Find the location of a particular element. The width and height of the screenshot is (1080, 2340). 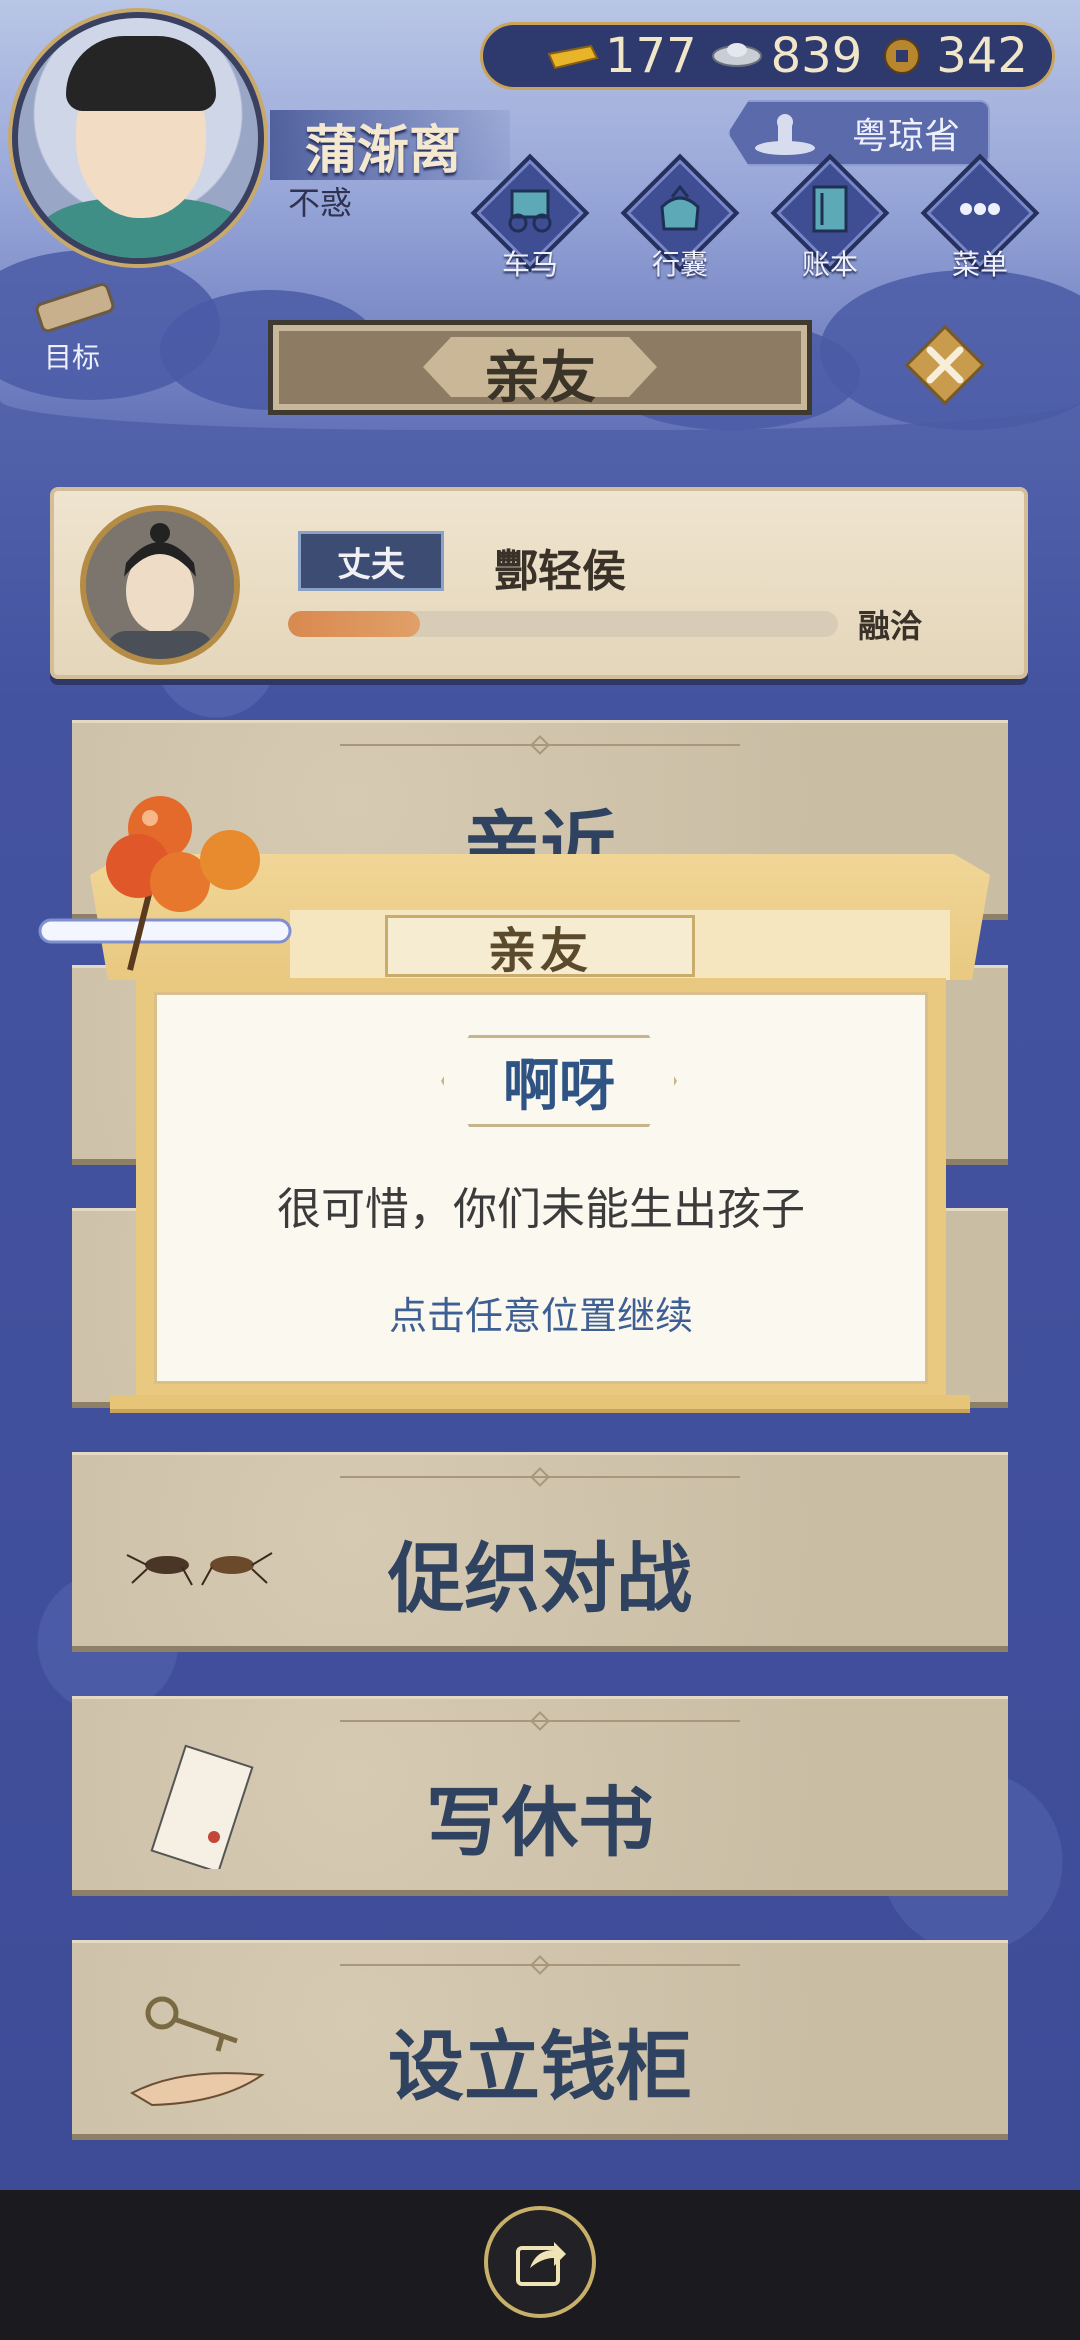

player-age-title: 不惑 is located at coordinates (320, 203).